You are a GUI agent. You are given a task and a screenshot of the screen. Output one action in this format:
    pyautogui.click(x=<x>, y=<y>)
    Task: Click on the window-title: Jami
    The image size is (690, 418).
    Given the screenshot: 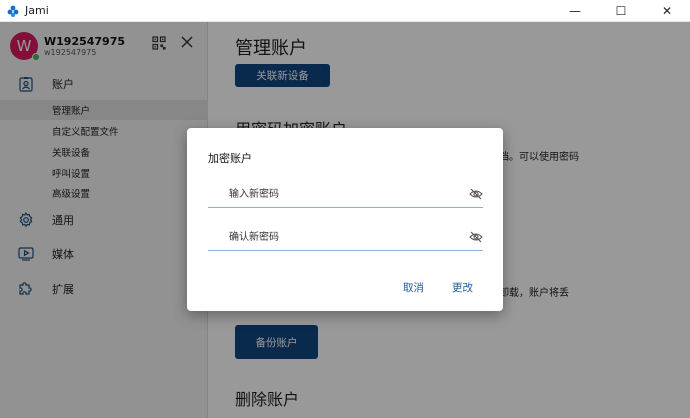 What is the action you would take?
    pyautogui.click(x=37, y=10)
    